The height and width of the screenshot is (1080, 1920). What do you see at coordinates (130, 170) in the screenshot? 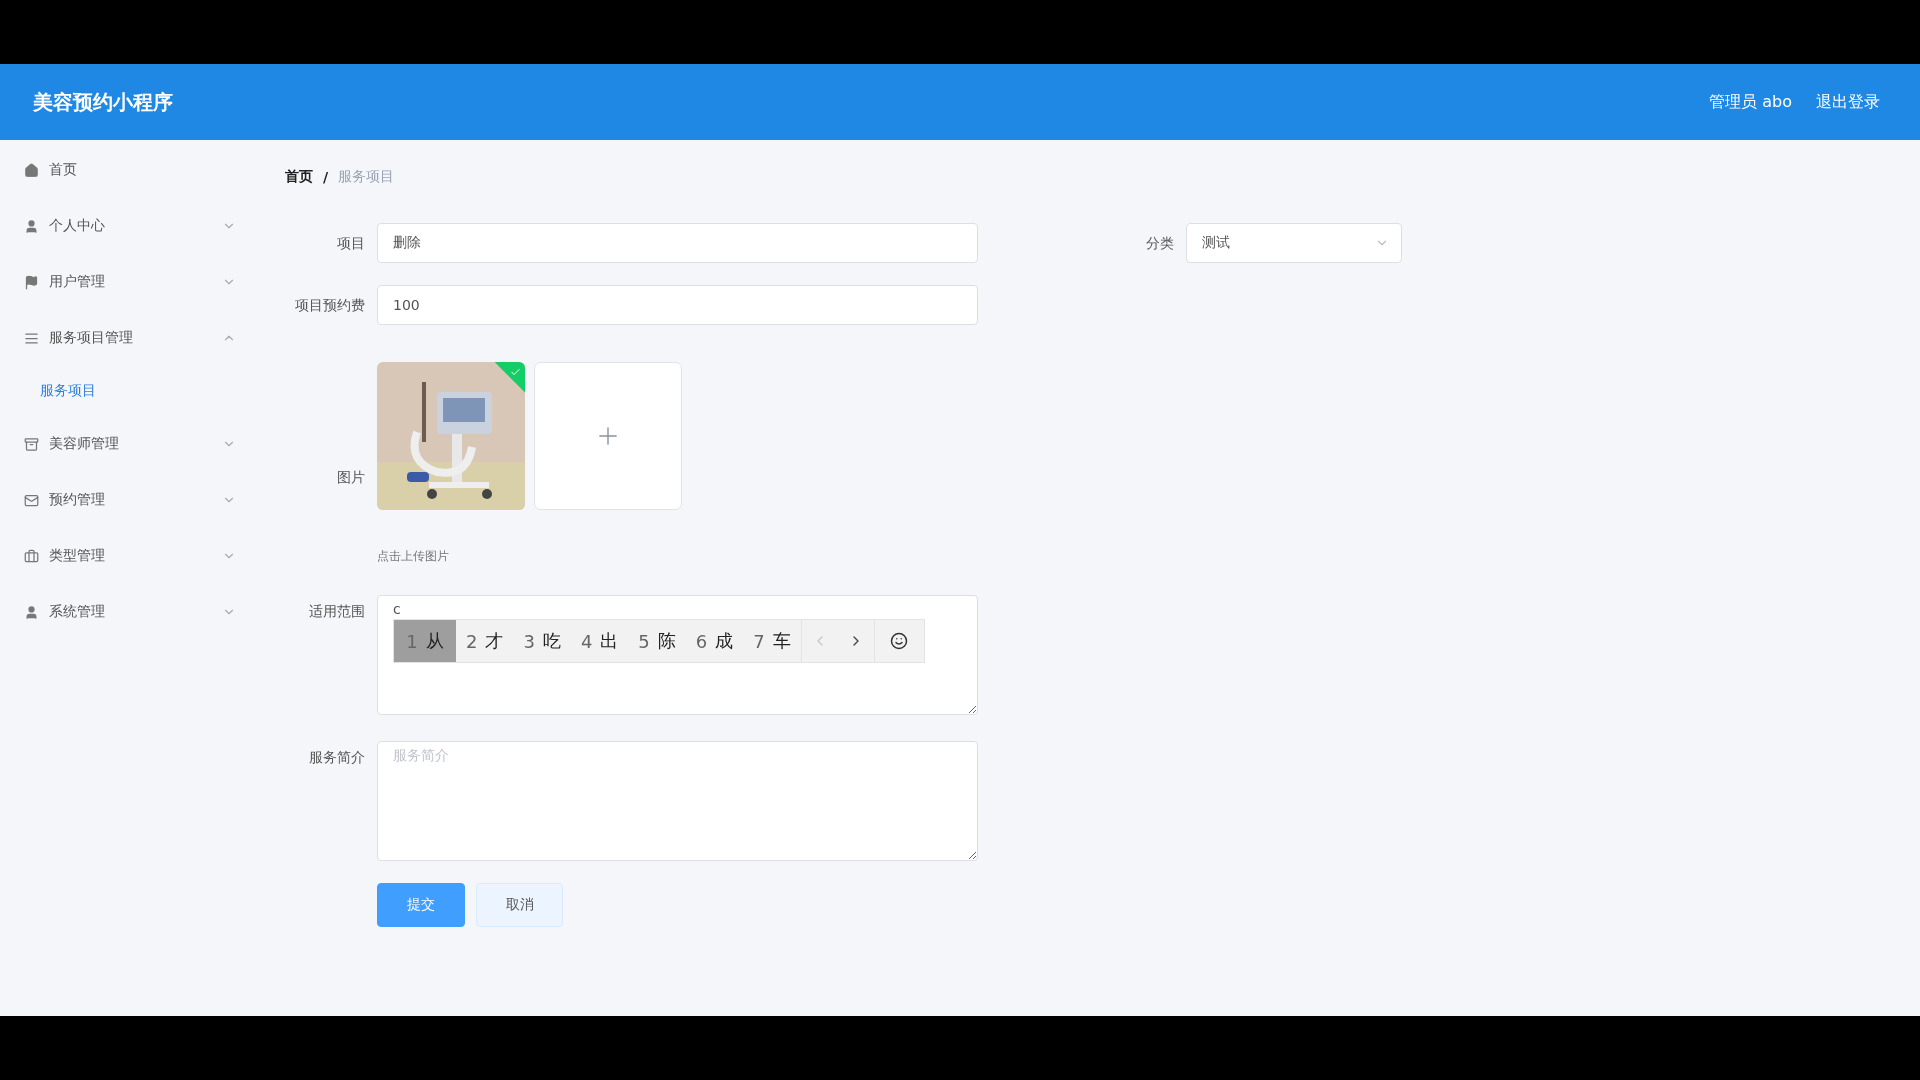
I see `sidebar-item: 首页` at bounding box center [130, 170].